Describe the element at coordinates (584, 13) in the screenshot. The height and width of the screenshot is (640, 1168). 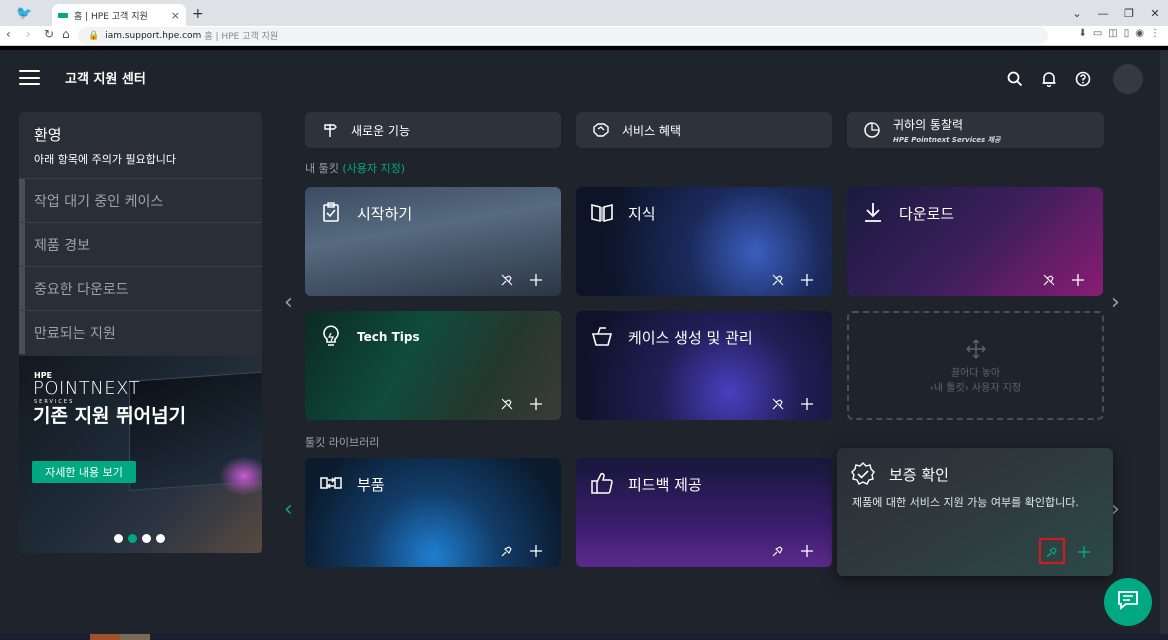
I see `browser-tabbar: 🐦 홈 | HPE 고객 지원 × + ⌄ — ❐ ✕` at that location.